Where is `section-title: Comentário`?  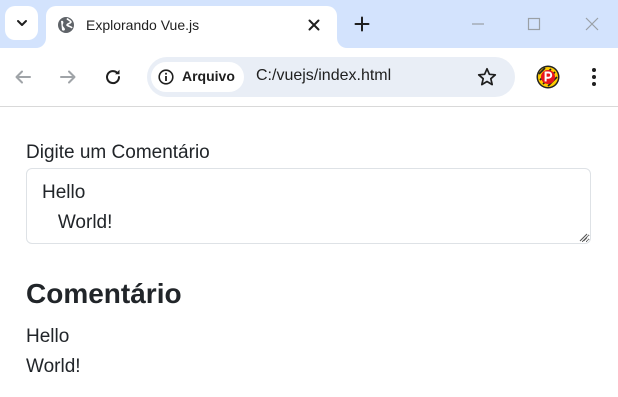
section-title: Comentário is located at coordinates (104, 293).